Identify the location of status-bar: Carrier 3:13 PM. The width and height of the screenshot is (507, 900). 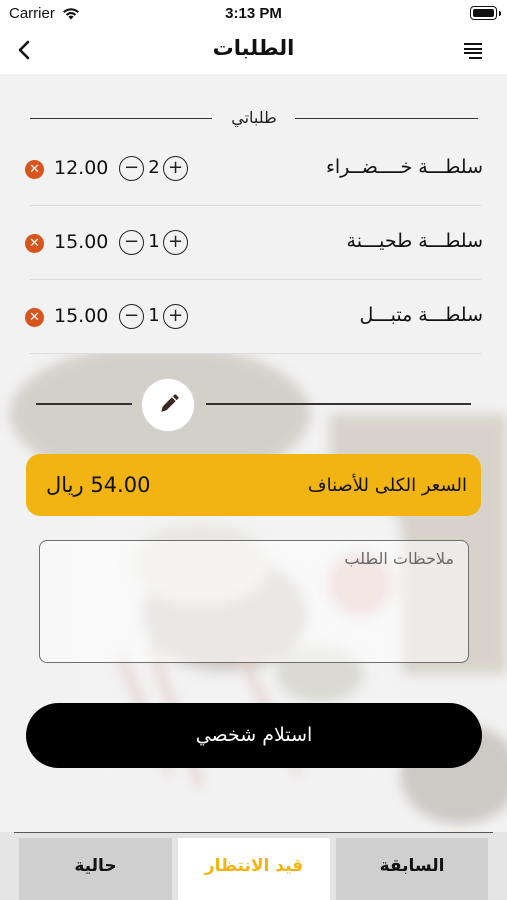
(253, 14).